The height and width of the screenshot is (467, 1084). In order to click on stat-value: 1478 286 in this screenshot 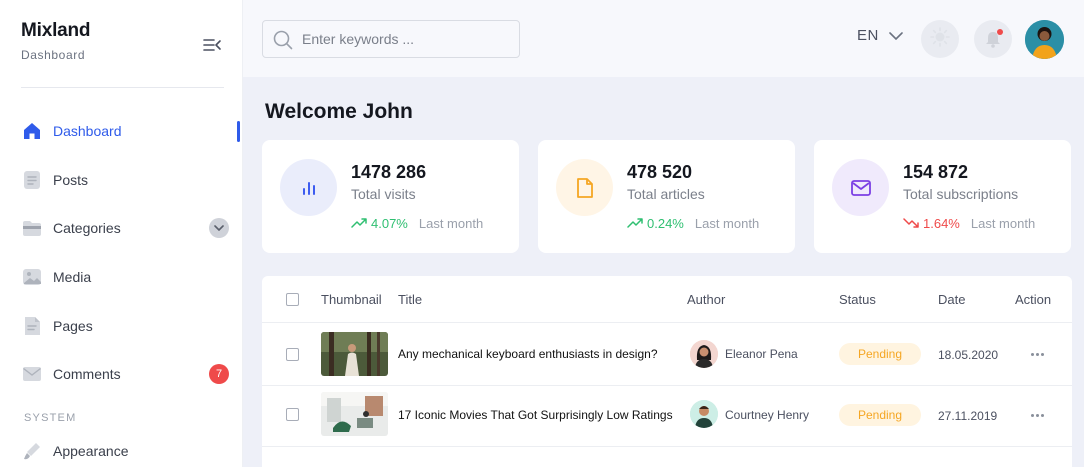, I will do `click(389, 172)`.